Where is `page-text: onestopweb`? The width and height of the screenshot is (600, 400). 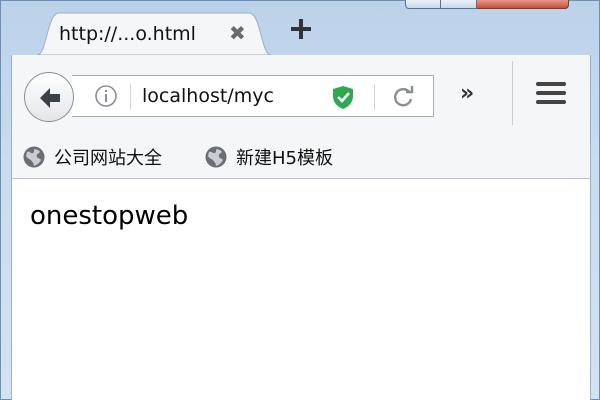 page-text: onestopweb is located at coordinates (109, 216).